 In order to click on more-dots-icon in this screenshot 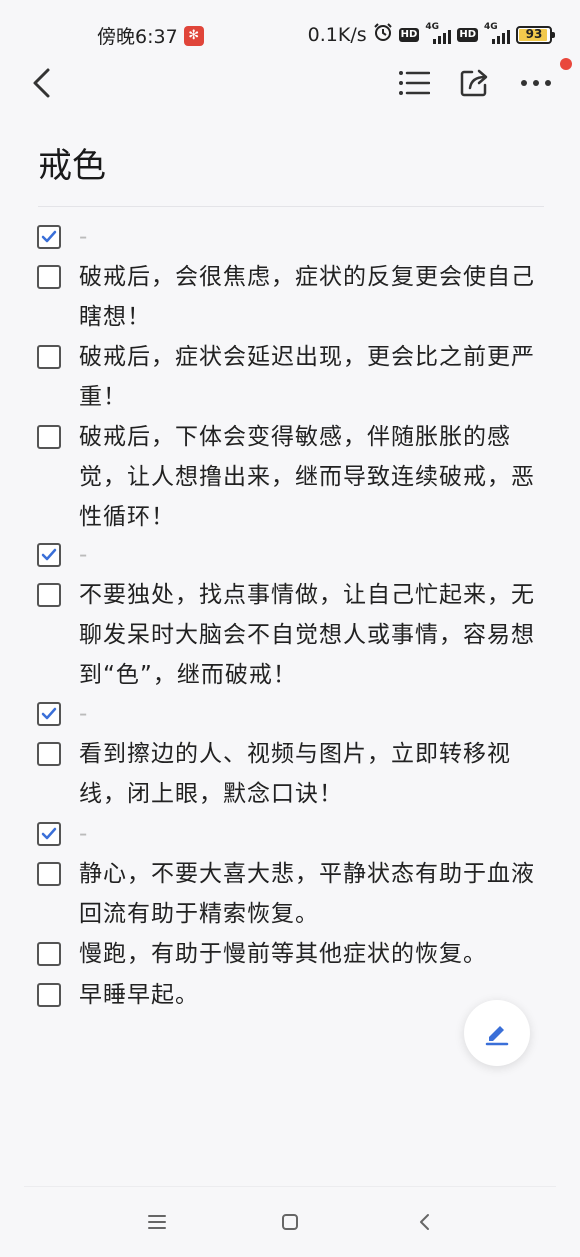, I will do `click(536, 83)`.